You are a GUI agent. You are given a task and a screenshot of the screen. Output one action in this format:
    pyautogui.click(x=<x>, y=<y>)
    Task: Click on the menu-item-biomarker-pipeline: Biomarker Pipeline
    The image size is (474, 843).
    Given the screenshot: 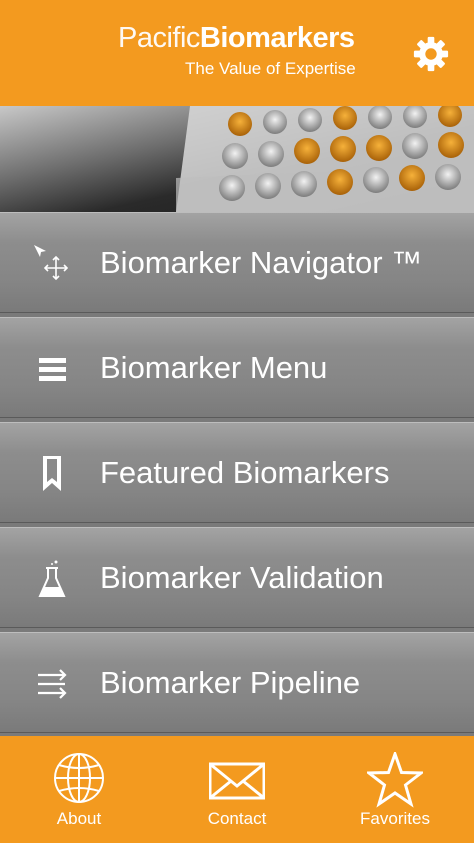 What is the action you would take?
    pyautogui.click(x=237, y=682)
    